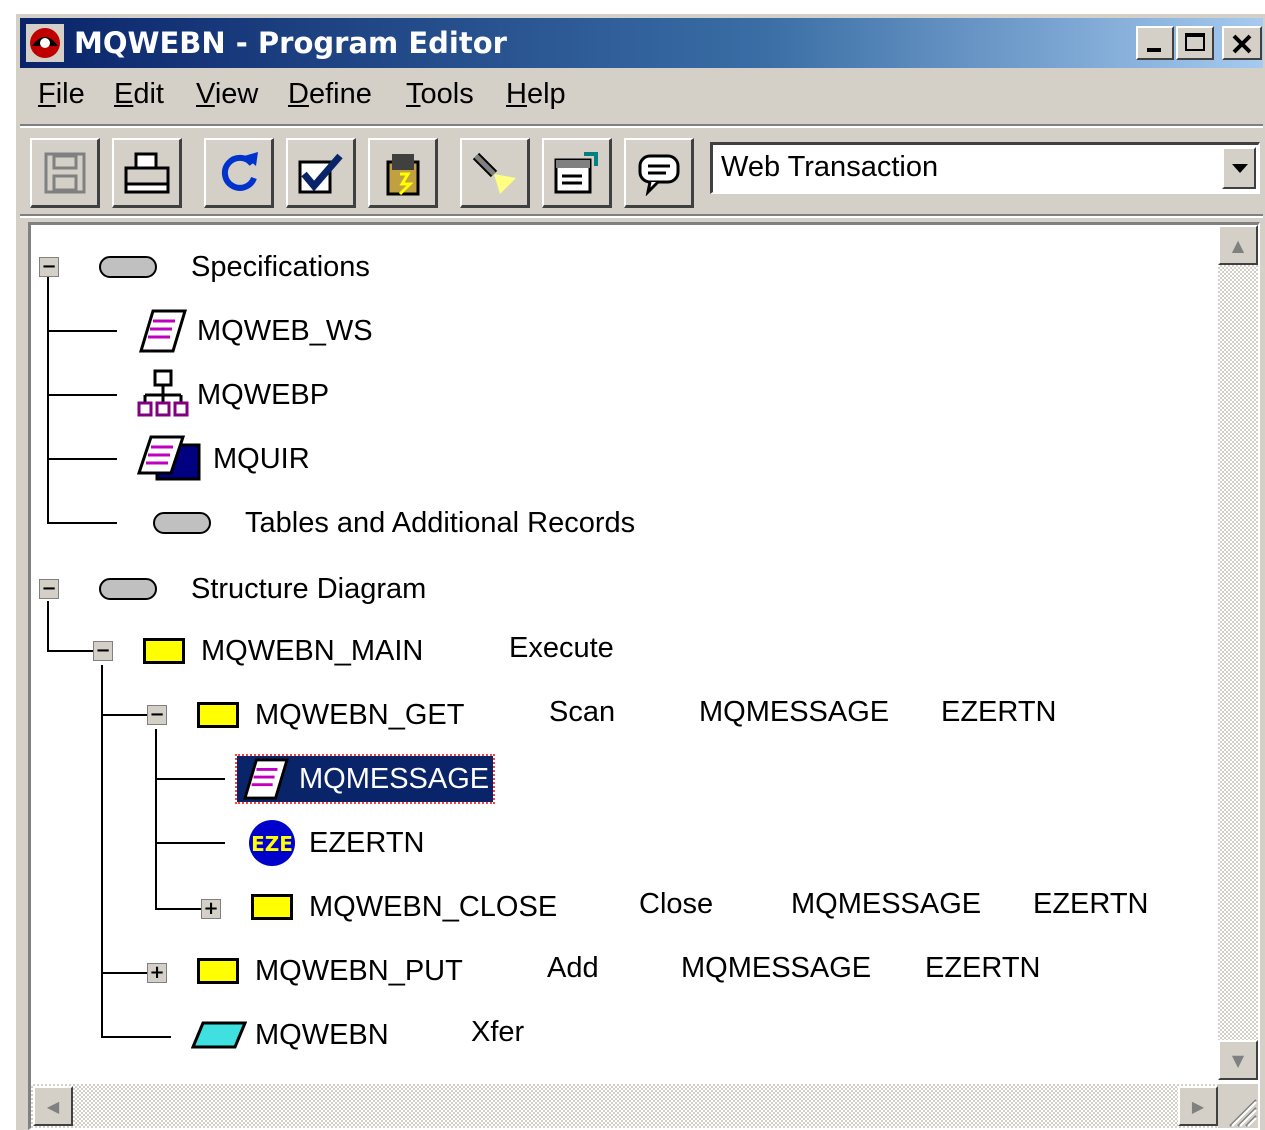 This screenshot has width=1265, height=1130. I want to click on close-icon, so click(1242, 44).